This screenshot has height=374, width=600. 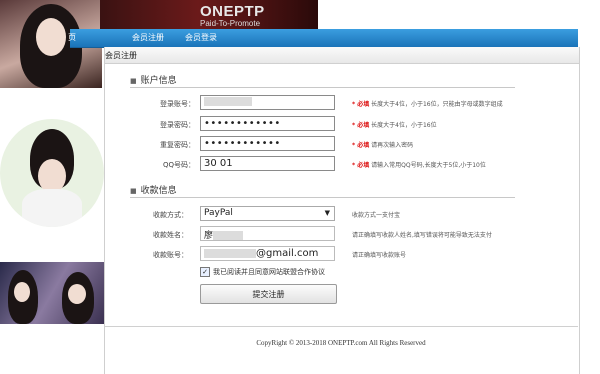 I want to click on payee-account-hint: 请正确填写收款账号, so click(x=379, y=255).